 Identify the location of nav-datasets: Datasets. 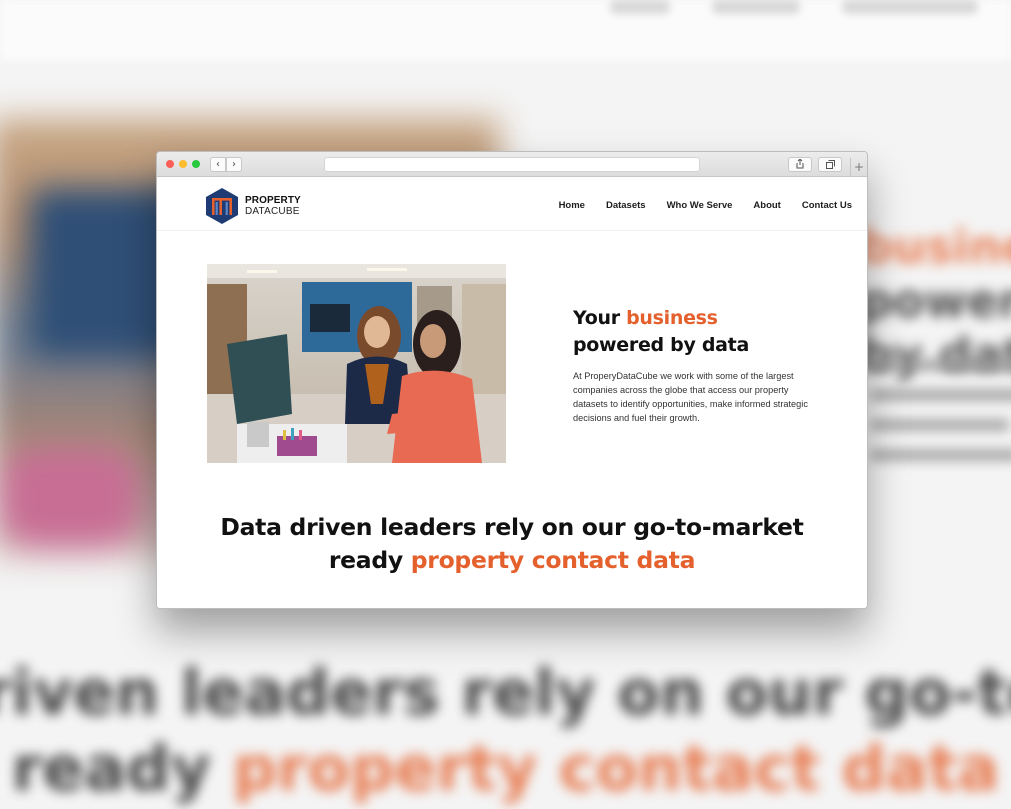
(626, 205).